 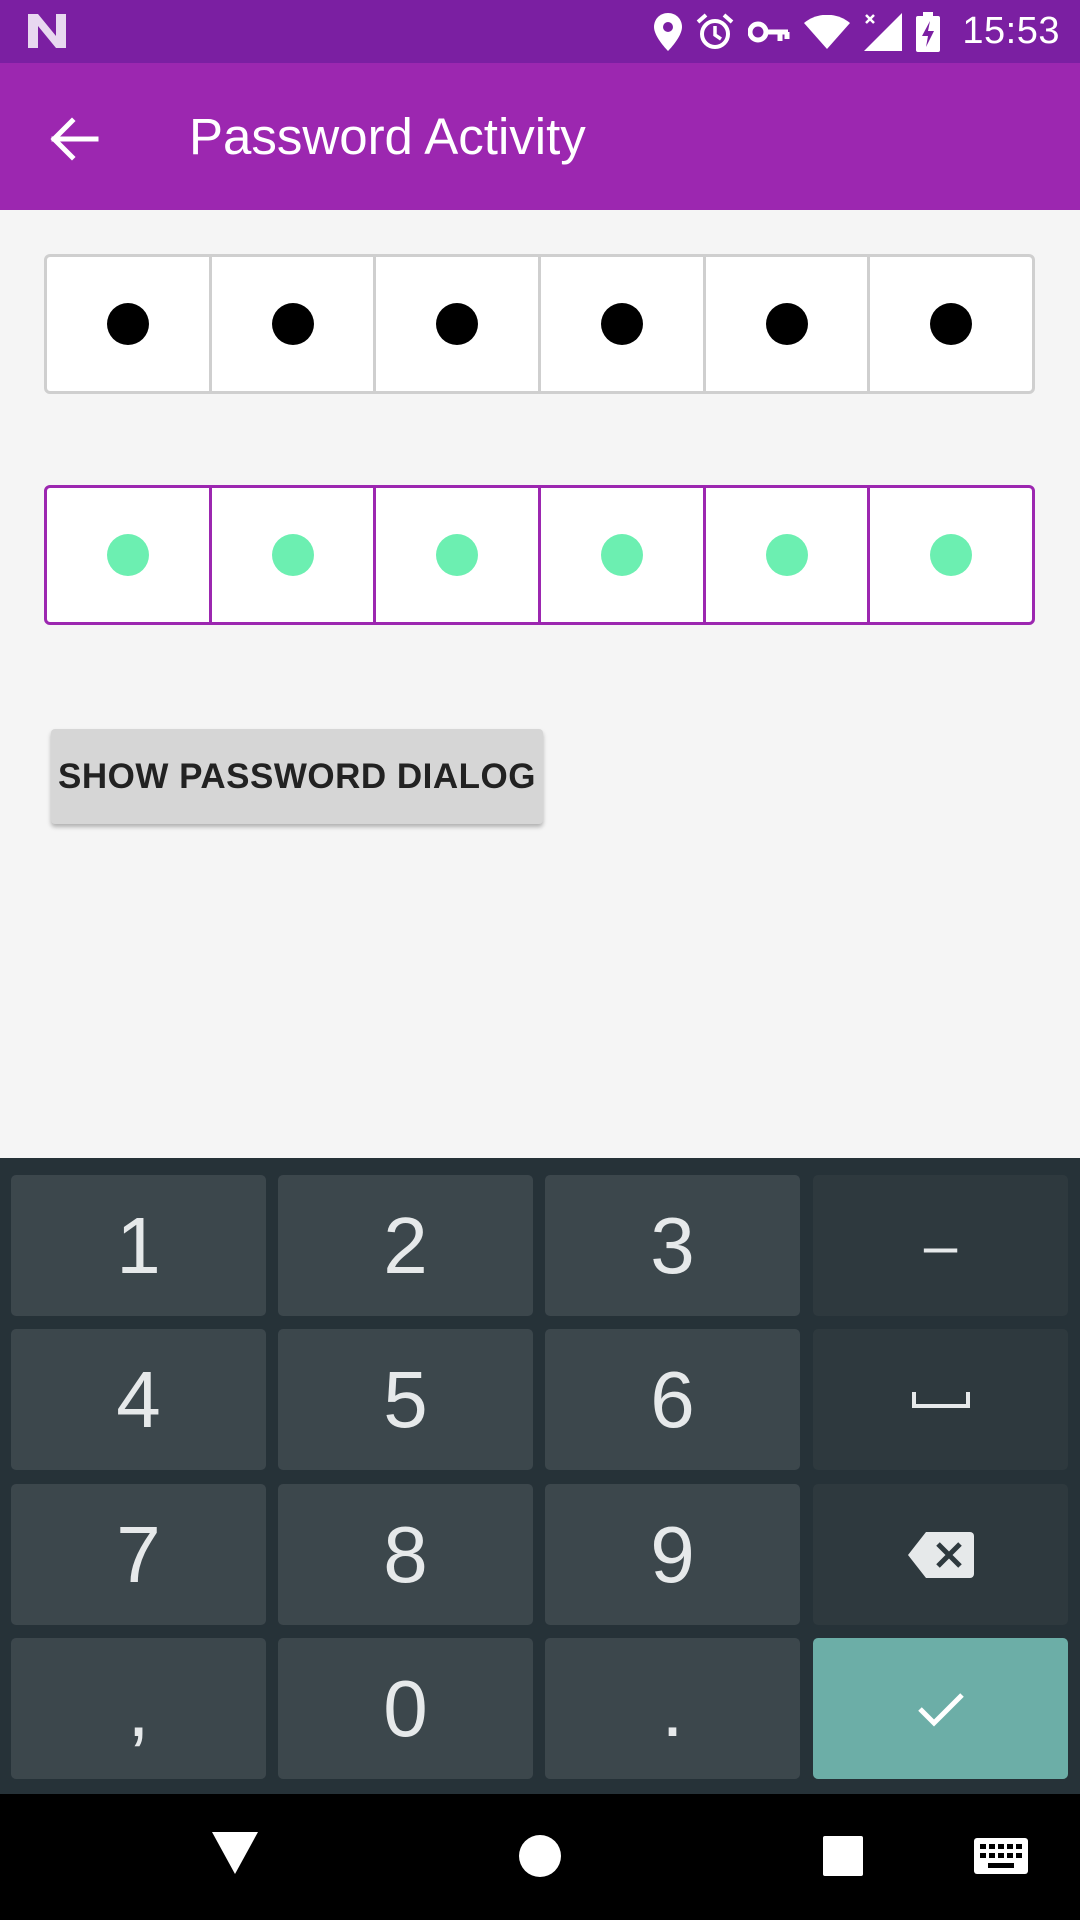 I want to click on arrow-back-icon, so click(x=74, y=139).